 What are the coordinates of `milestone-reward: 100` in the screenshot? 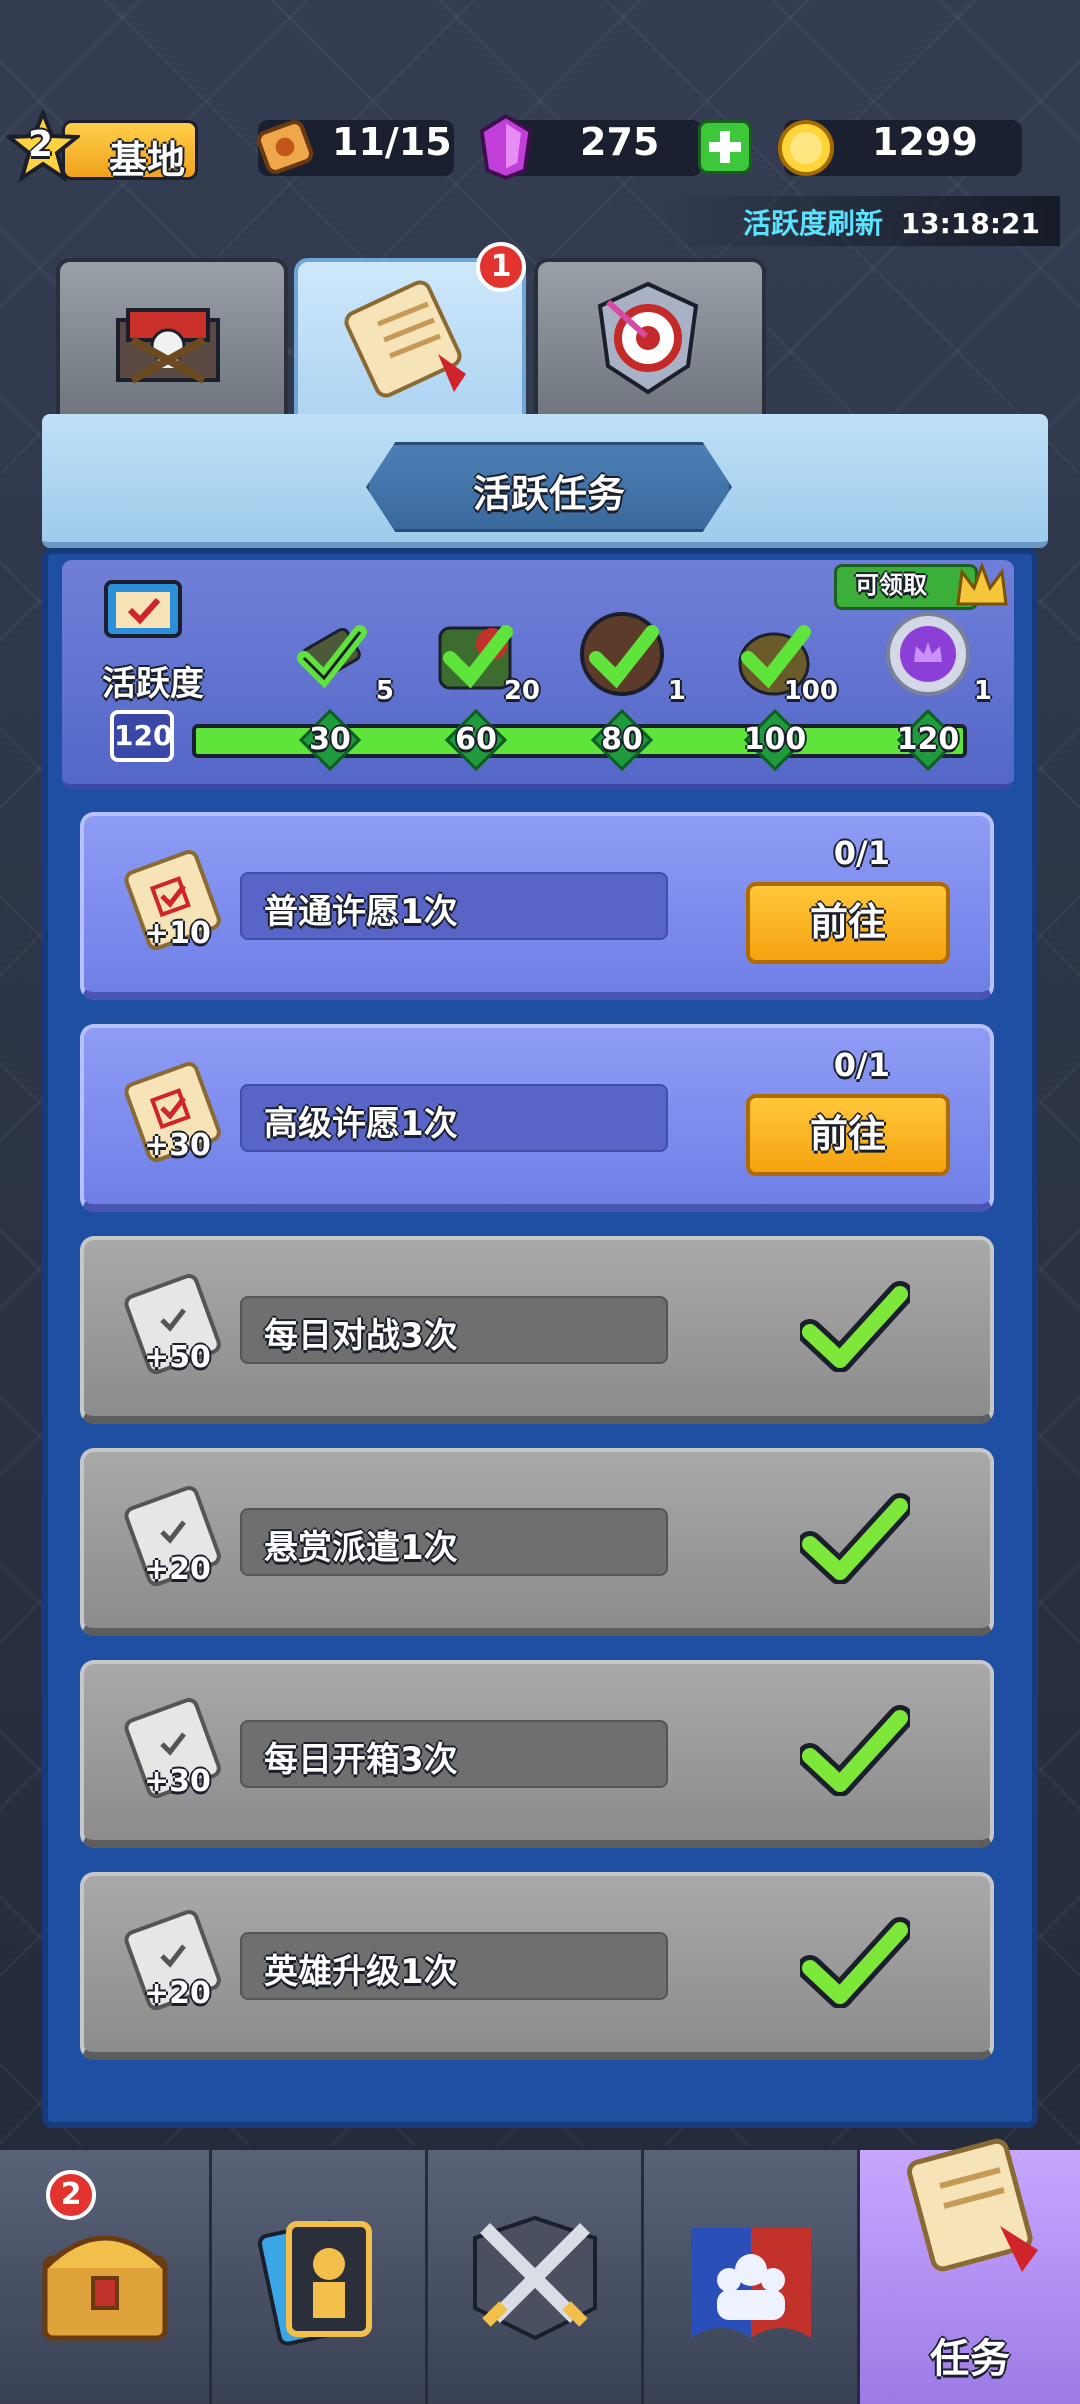 It's located at (783, 657).